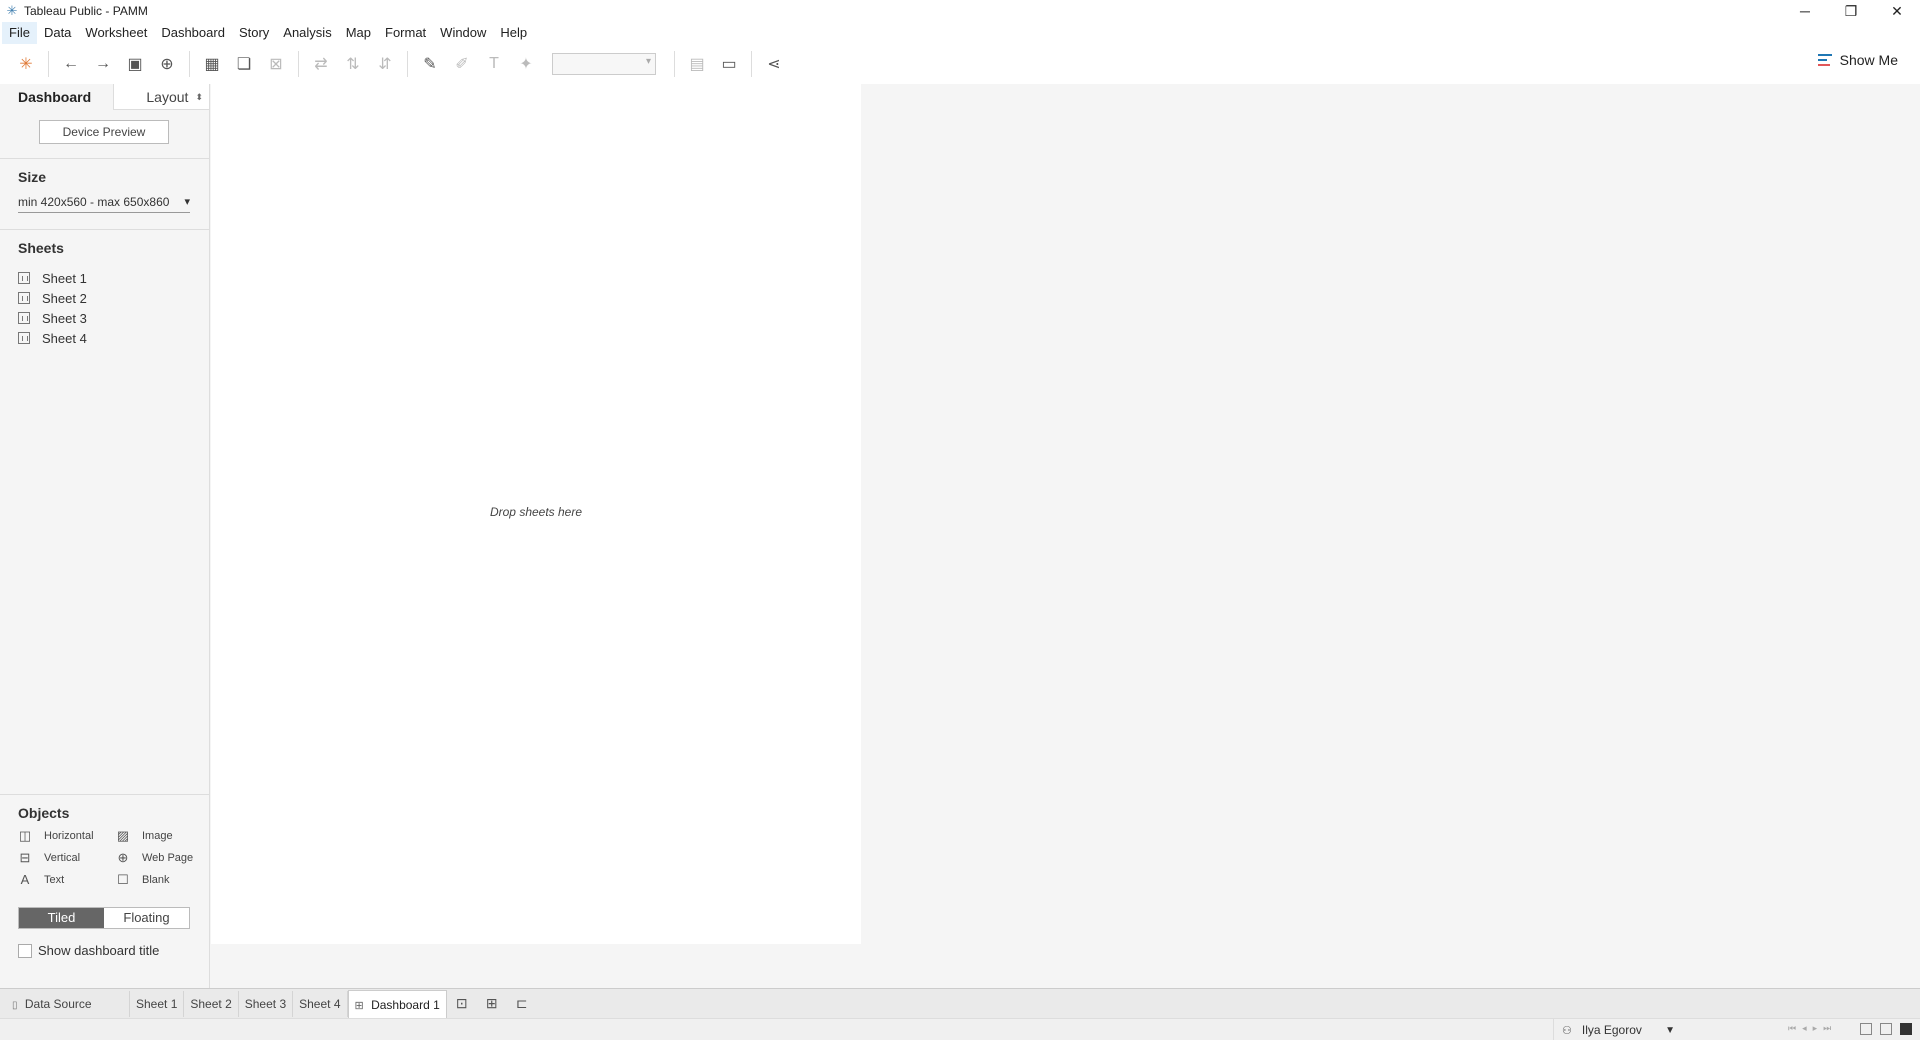 The height and width of the screenshot is (1040, 1920). Describe the element at coordinates (212, 64) in the screenshot. I see `new-worksheet-icon: ▦` at that location.